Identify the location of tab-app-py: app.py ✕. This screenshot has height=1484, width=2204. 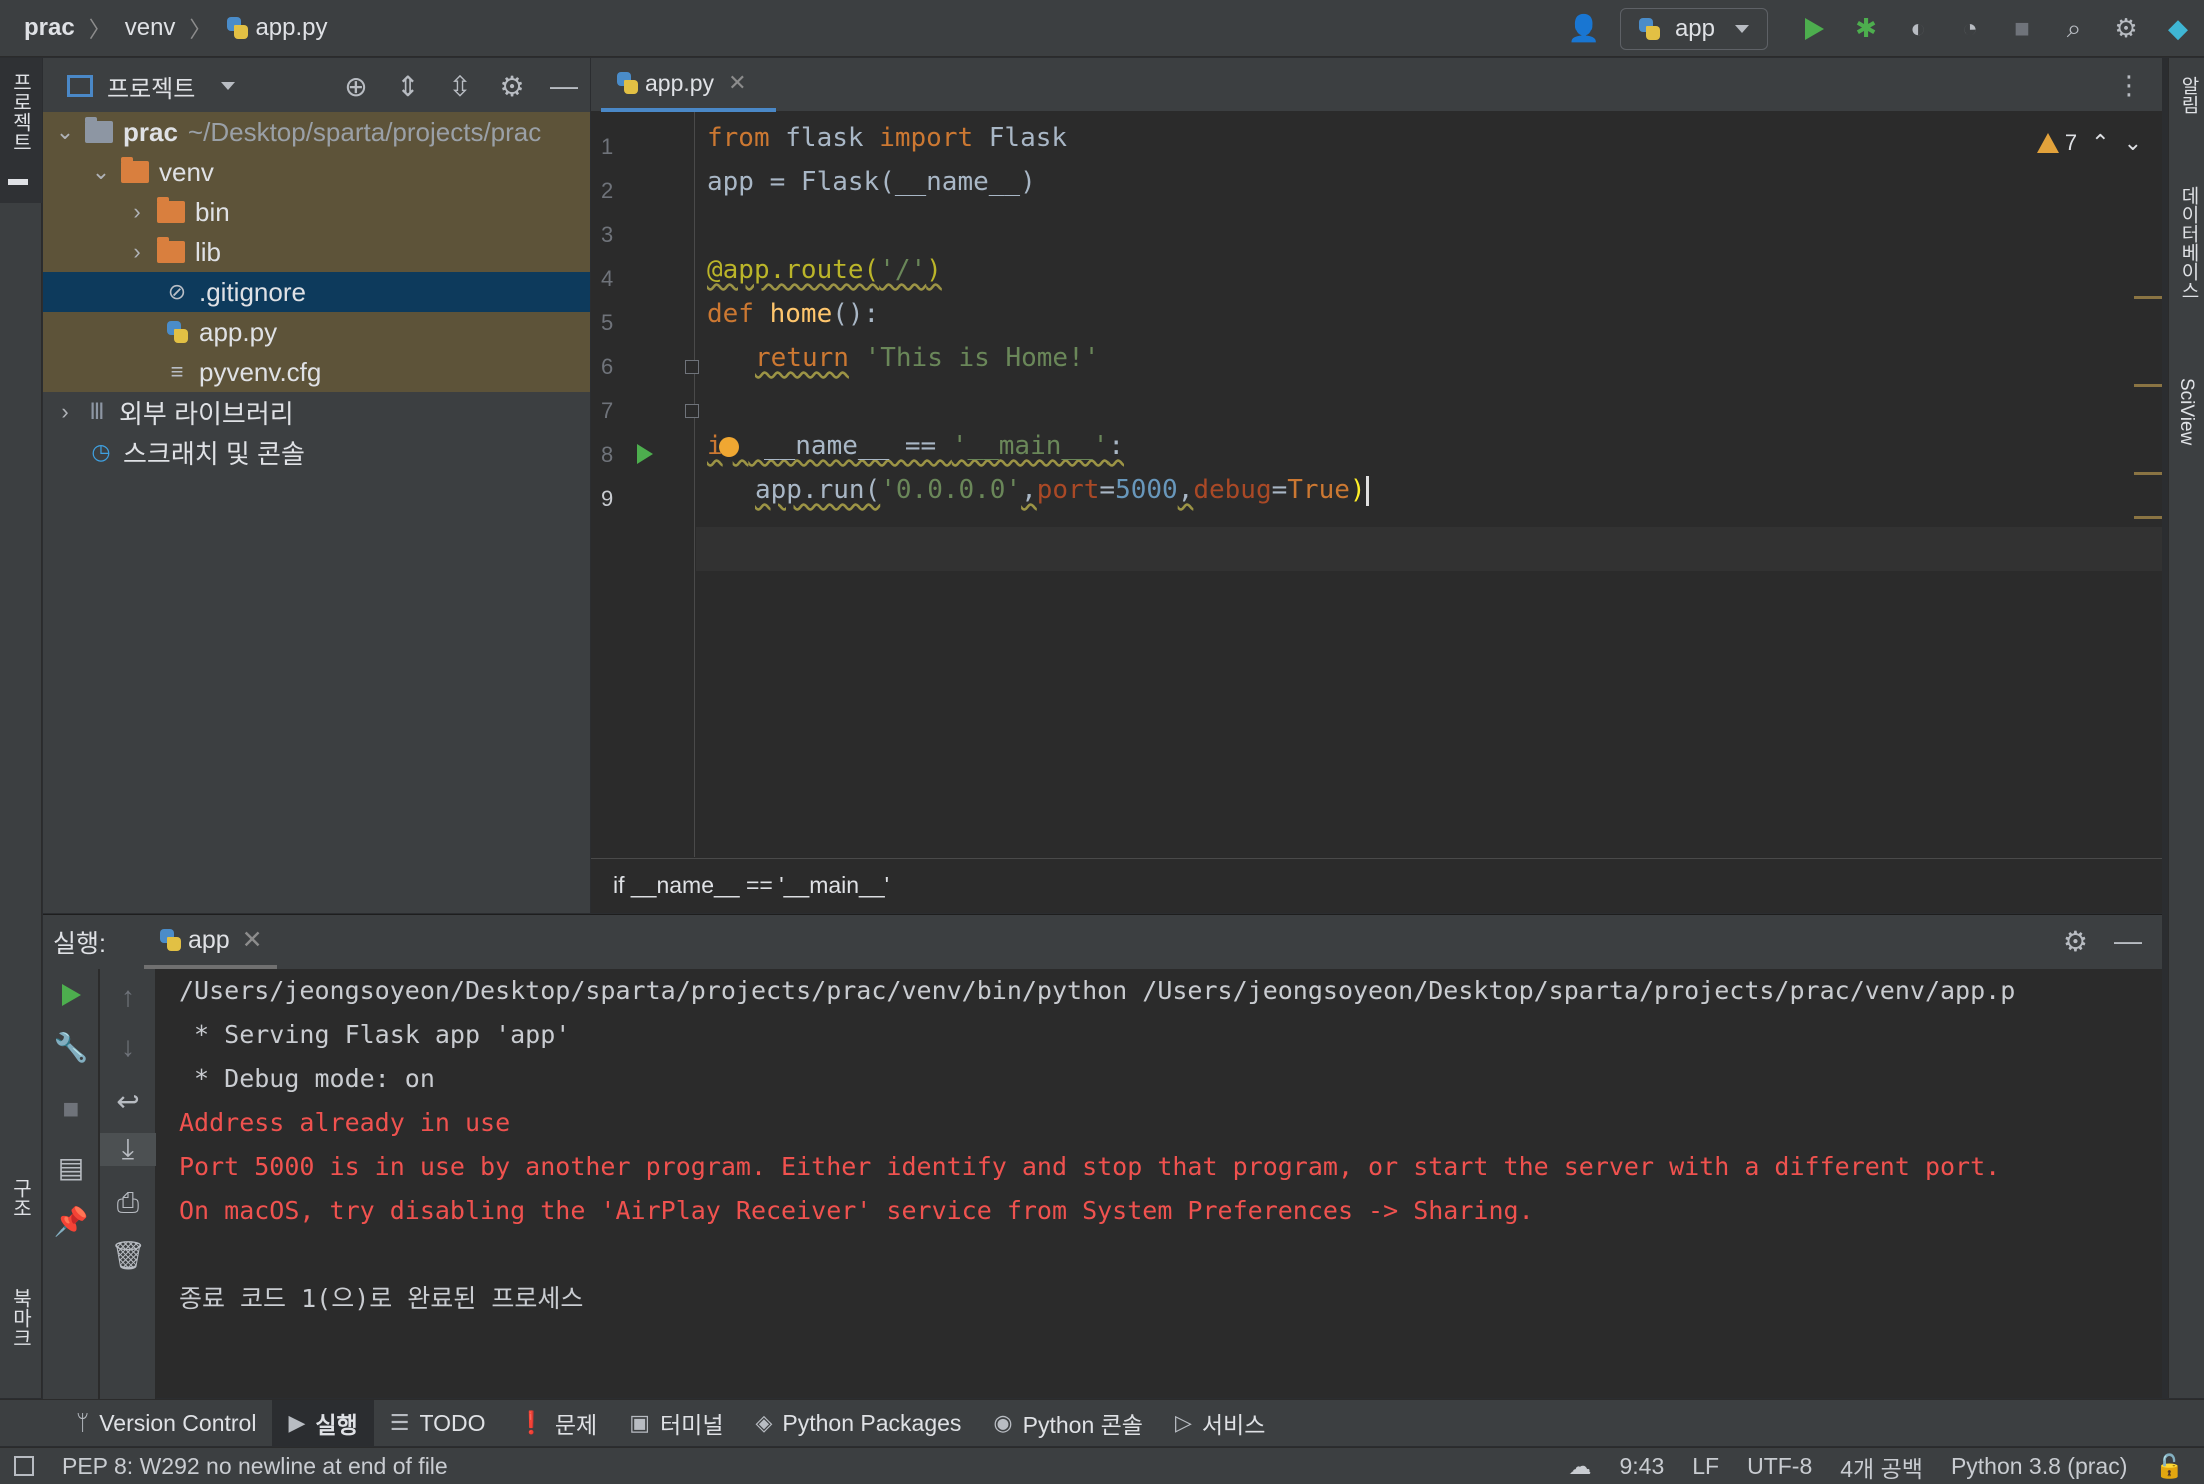
(688, 85).